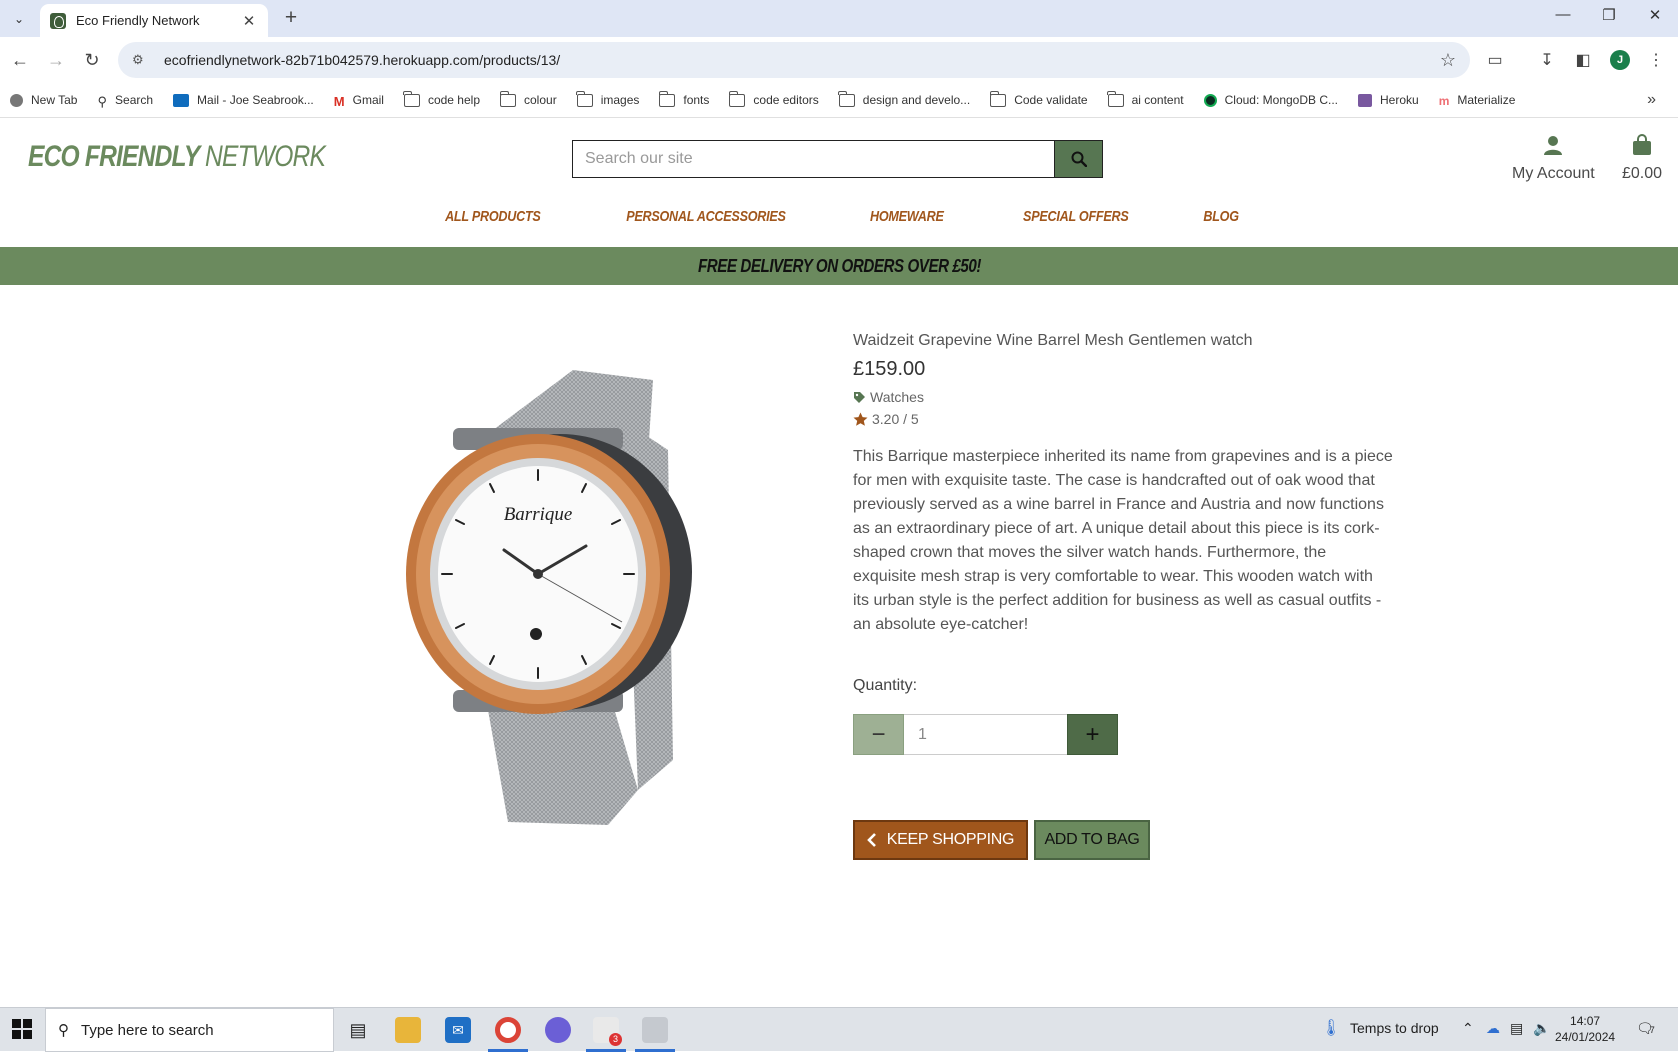  I want to click on shopping-bag-link: £0.00, so click(1642, 158).